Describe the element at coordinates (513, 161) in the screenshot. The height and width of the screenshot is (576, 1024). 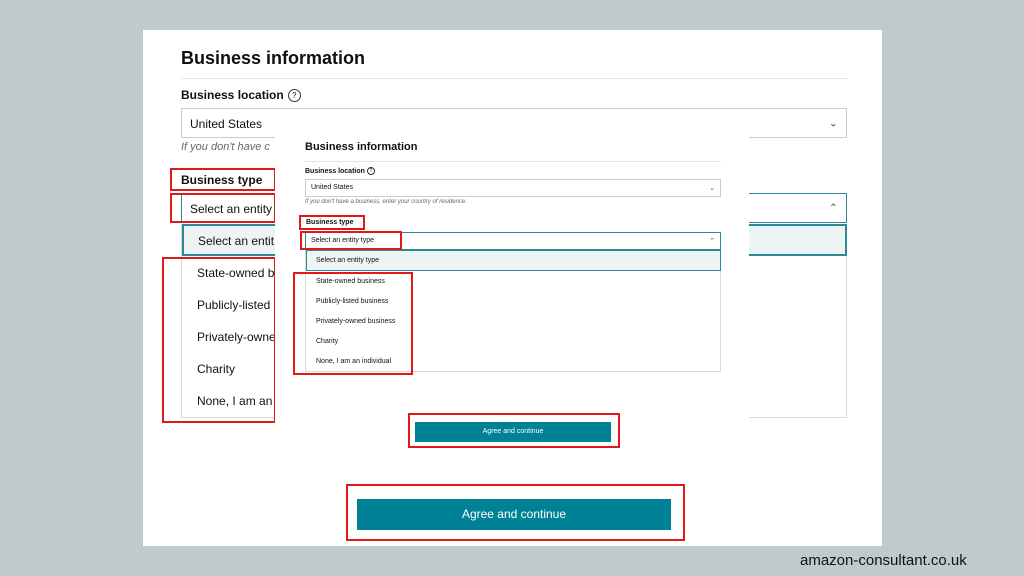
I see `inset-title-divider` at that location.